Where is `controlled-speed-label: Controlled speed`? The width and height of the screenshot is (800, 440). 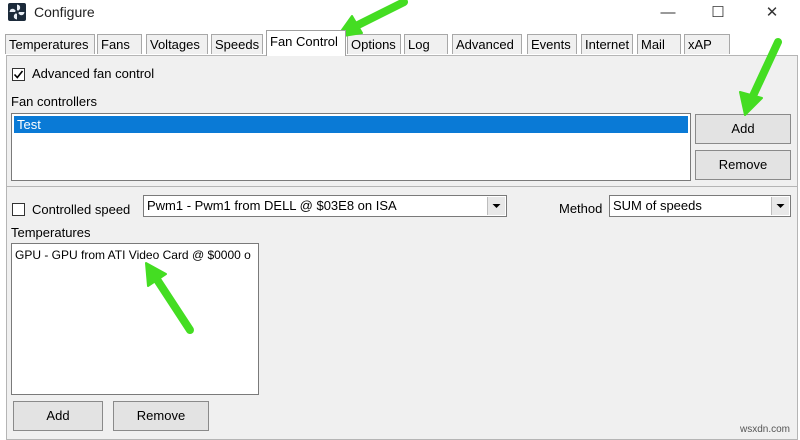
controlled-speed-label: Controlled speed is located at coordinates (81, 209).